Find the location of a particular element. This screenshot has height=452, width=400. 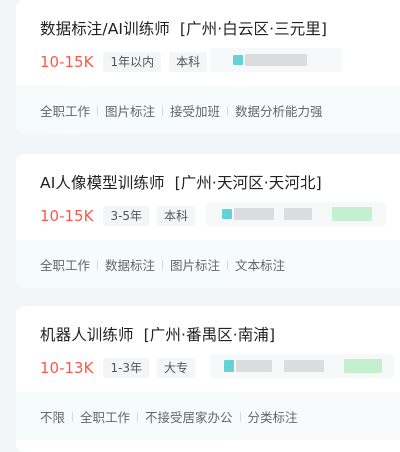

salary: 10-13K is located at coordinates (67, 368).